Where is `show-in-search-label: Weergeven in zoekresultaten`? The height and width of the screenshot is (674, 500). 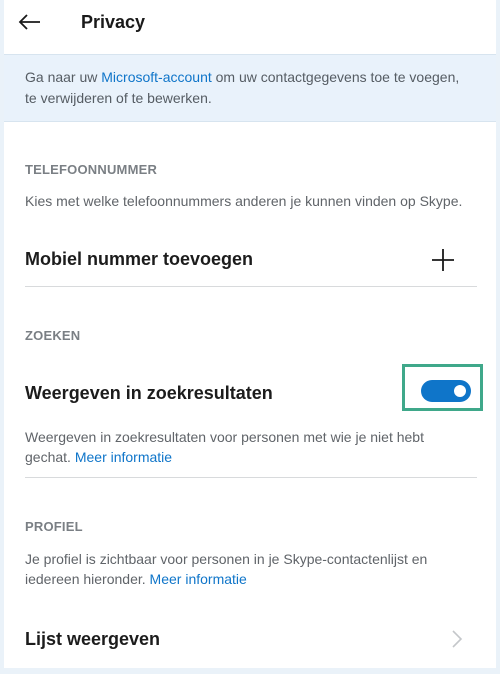
show-in-search-label: Weergeven in zoekresultaten is located at coordinates (149, 393).